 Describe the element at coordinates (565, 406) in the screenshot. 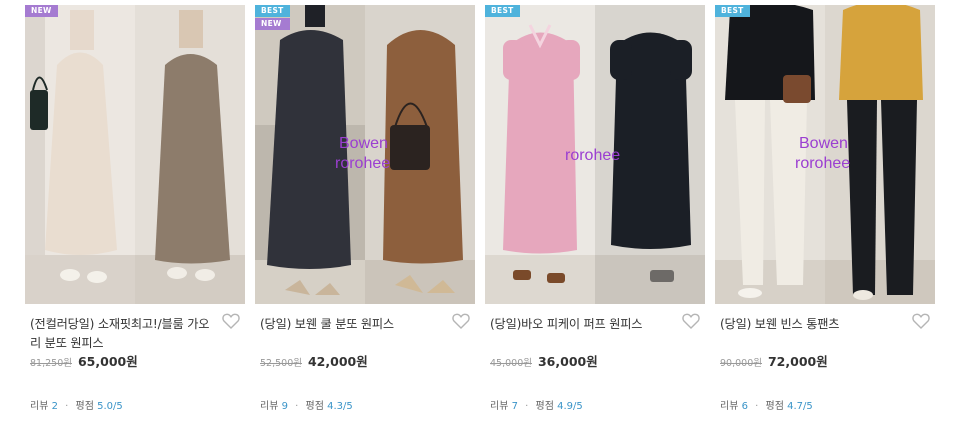

I see `rating-value: 4.9` at that location.